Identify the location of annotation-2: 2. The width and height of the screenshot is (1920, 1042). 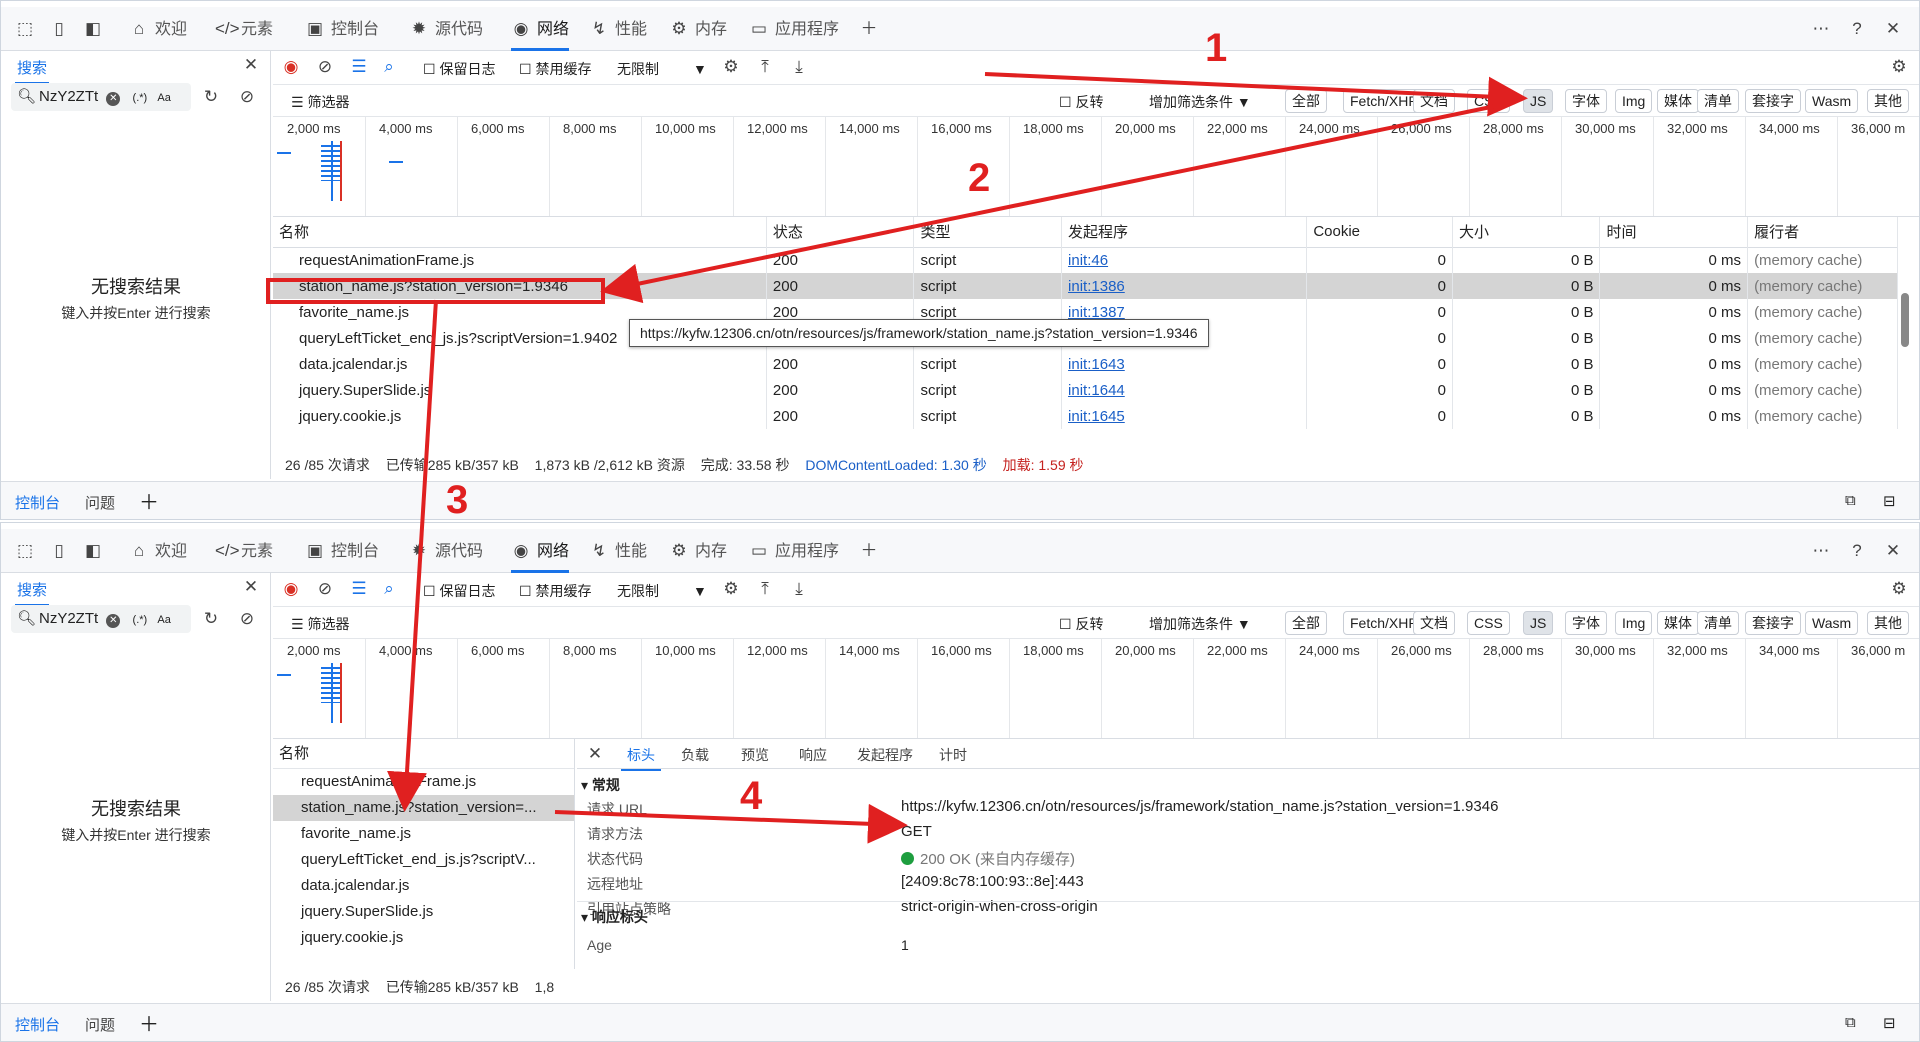
(979, 178).